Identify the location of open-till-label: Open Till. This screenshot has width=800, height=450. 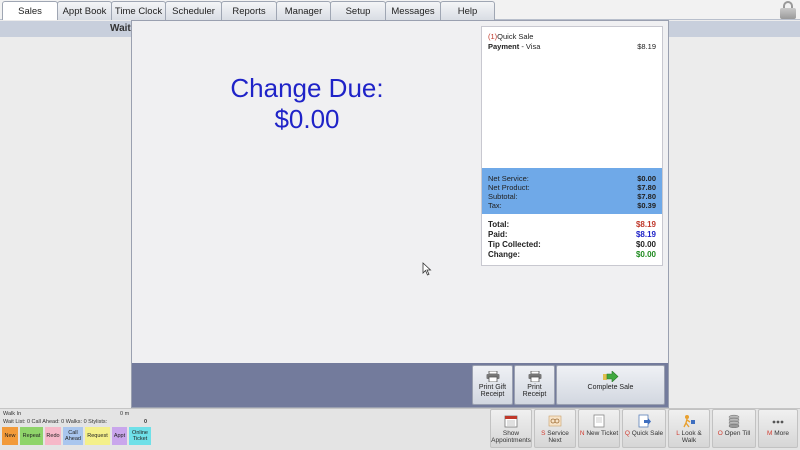
(737, 433).